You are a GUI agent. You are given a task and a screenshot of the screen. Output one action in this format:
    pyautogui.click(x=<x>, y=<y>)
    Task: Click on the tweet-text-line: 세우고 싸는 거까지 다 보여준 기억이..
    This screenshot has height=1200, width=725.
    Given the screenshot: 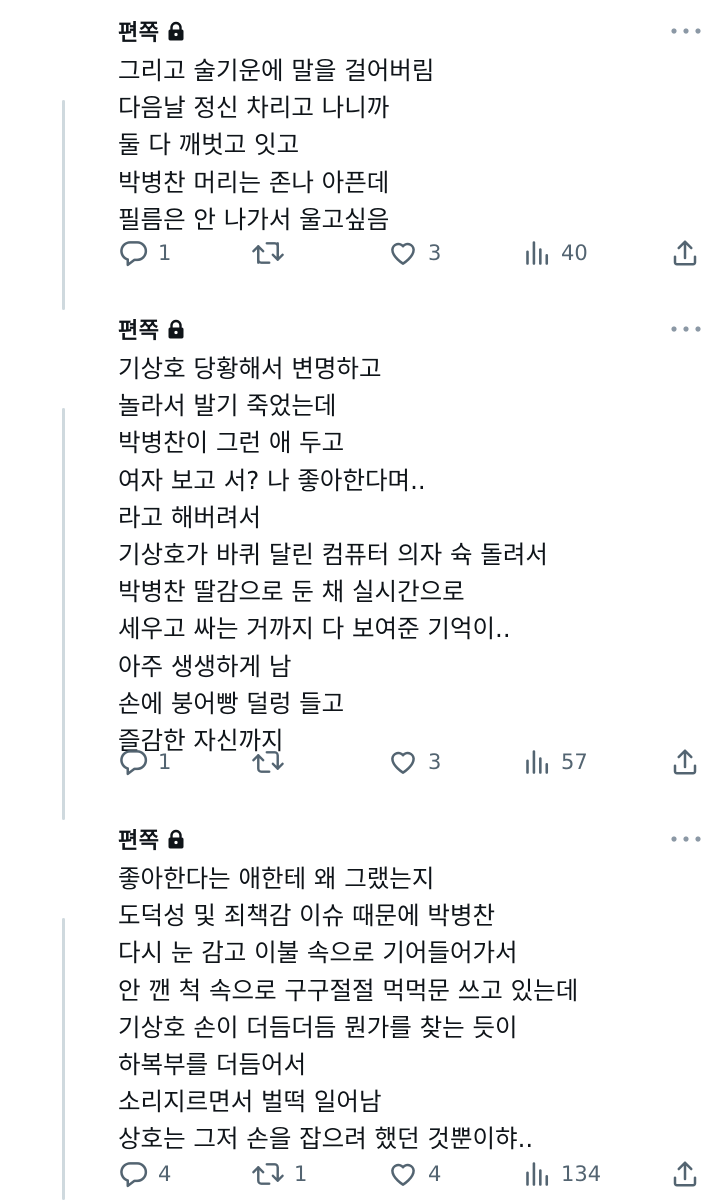 What is the action you would take?
    pyautogui.click(x=314, y=629)
    